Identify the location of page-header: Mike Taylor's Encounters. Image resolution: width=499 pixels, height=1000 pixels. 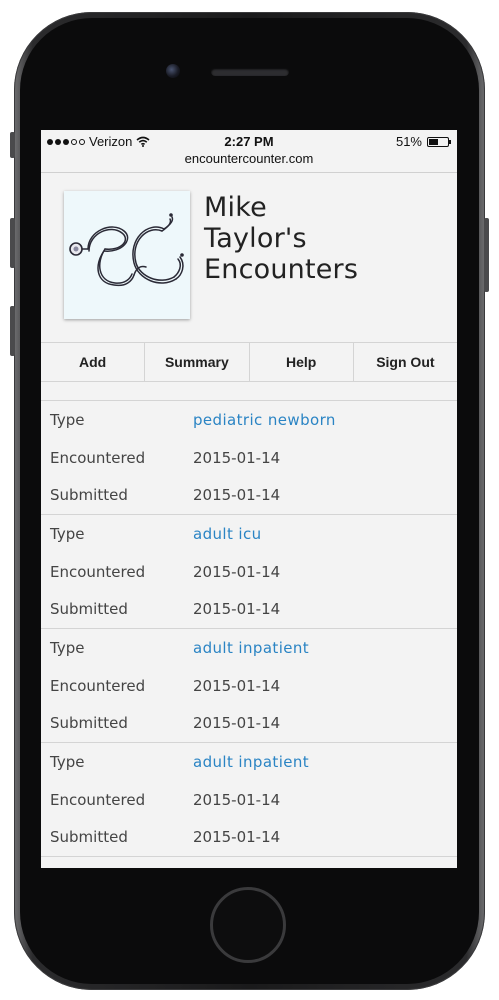
(249, 258).